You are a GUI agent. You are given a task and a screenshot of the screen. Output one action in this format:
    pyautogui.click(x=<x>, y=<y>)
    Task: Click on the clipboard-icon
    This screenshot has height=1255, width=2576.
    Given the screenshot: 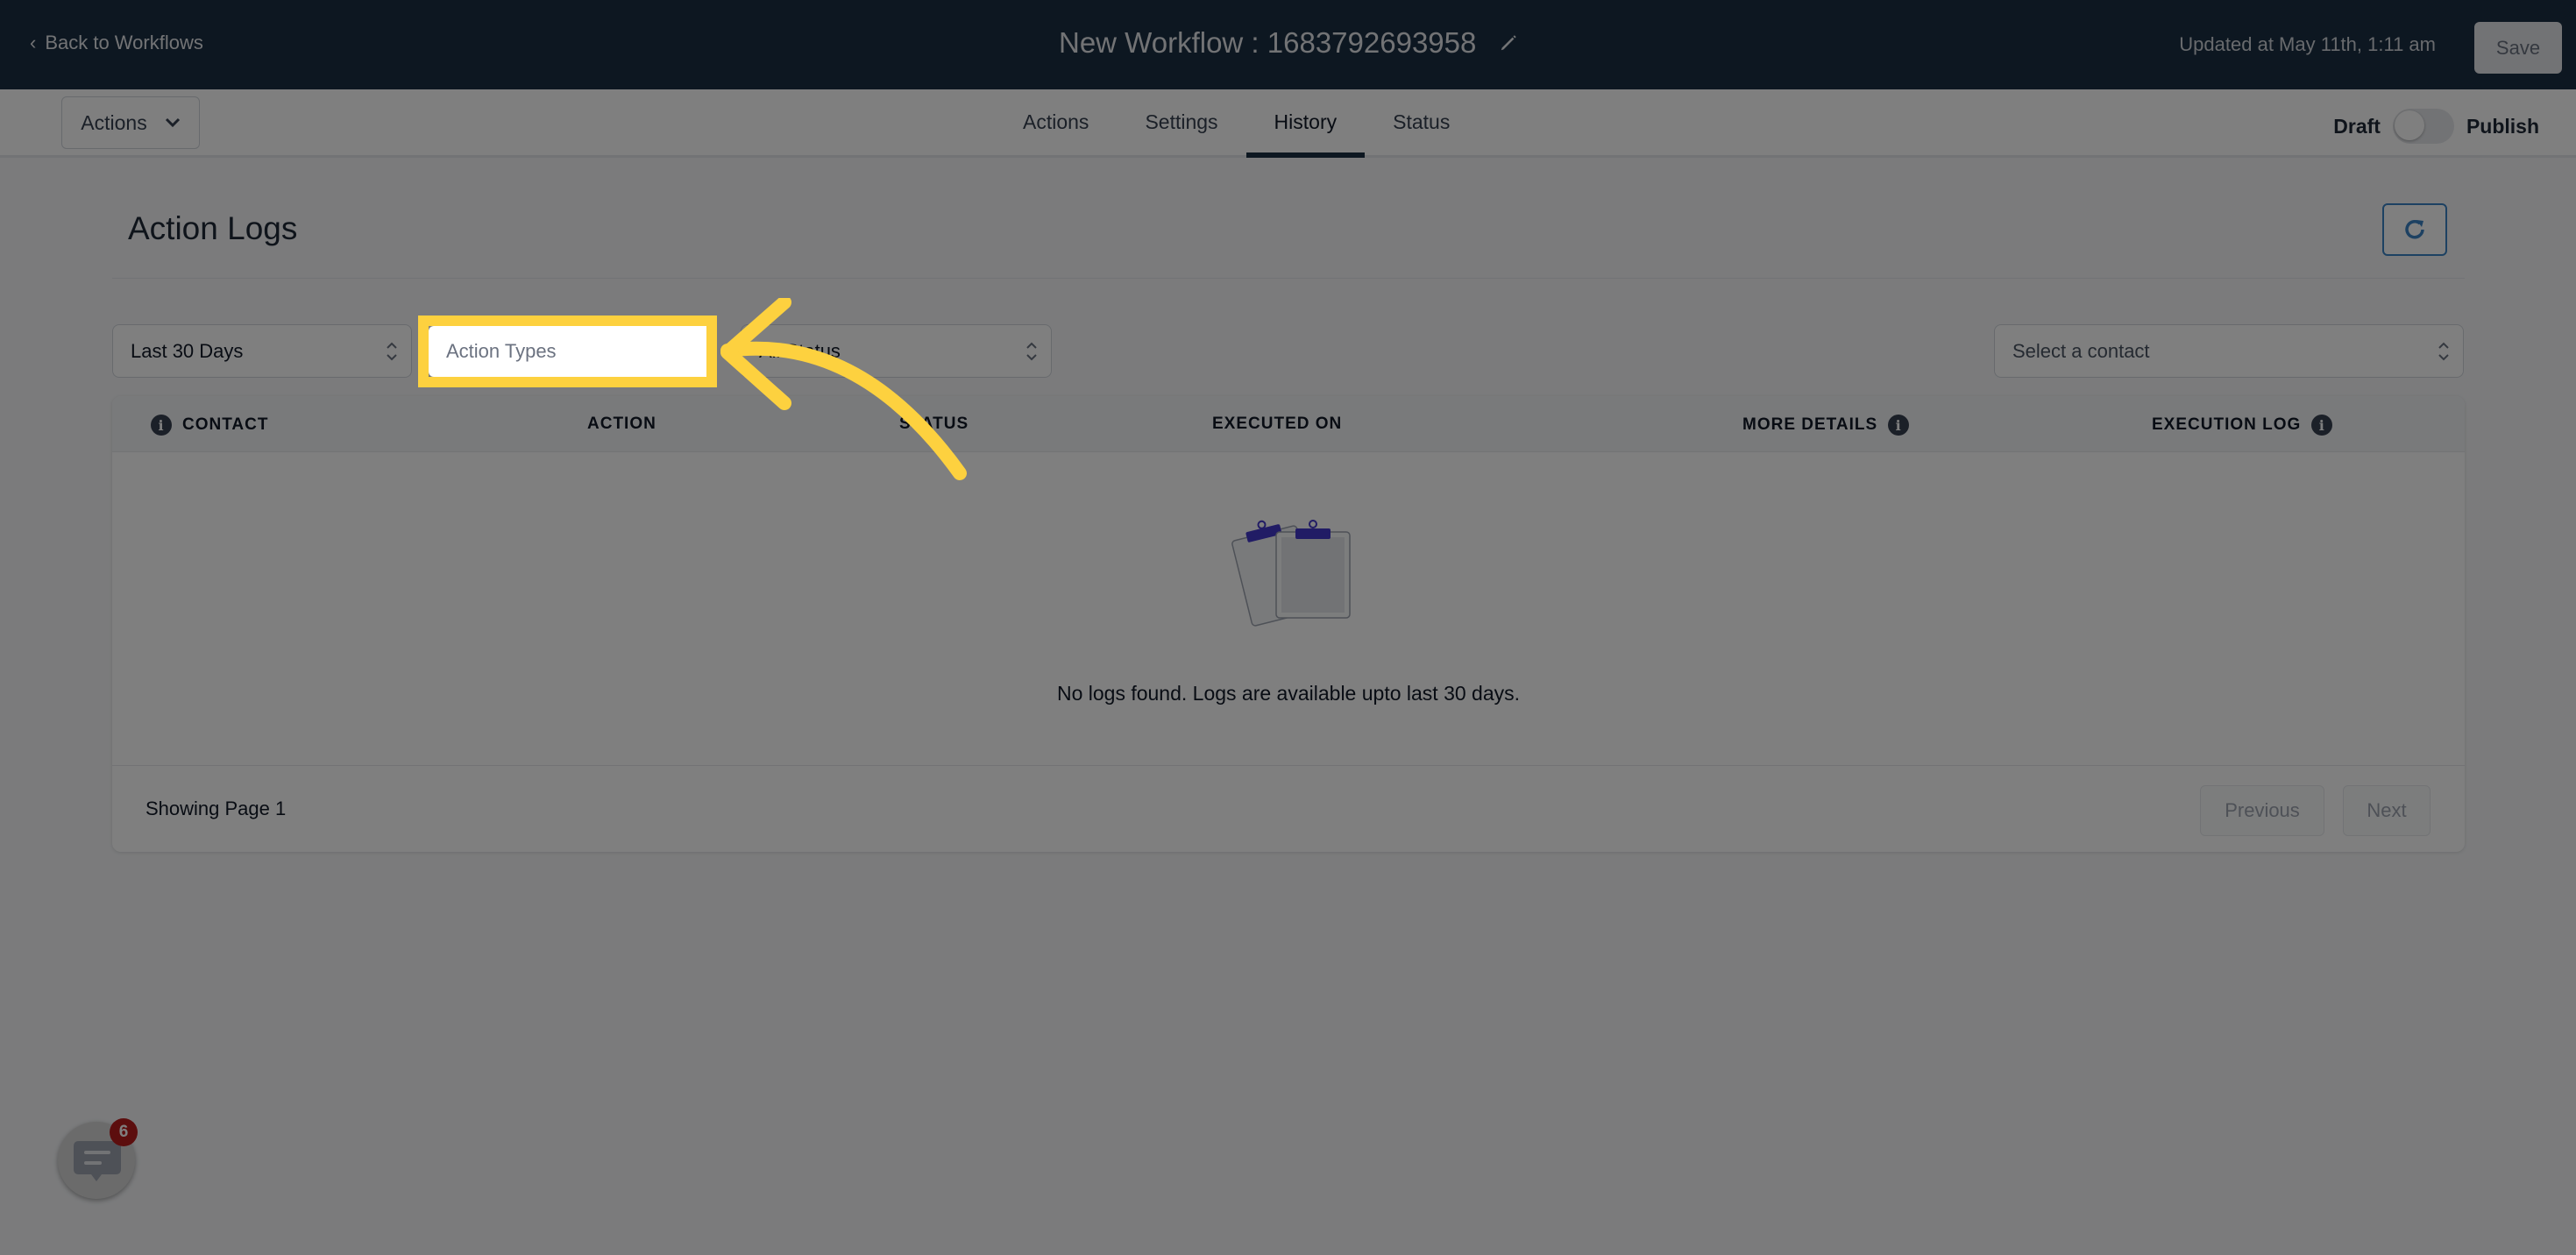 What is the action you would take?
    pyautogui.click(x=1291, y=573)
    